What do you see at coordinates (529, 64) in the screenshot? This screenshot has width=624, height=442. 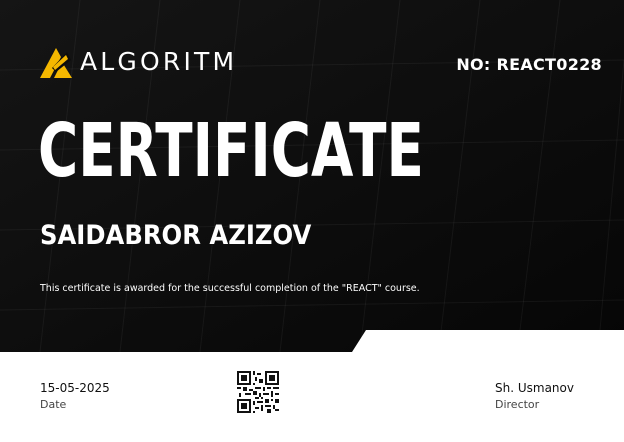 I see `certificate-number: NO: REACT0228` at bounding box center [529, 64].